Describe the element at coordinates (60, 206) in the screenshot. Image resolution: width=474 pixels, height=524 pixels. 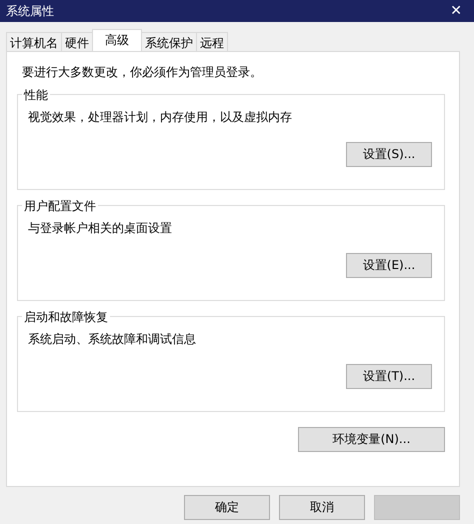
I see `group-title: 用户配置文件` at that location.